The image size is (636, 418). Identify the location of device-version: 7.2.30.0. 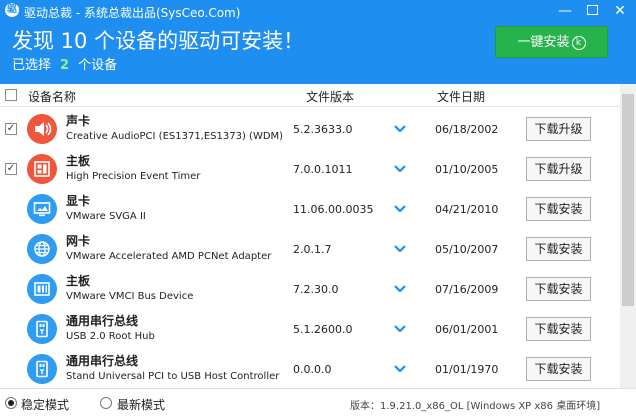
(316, 289).